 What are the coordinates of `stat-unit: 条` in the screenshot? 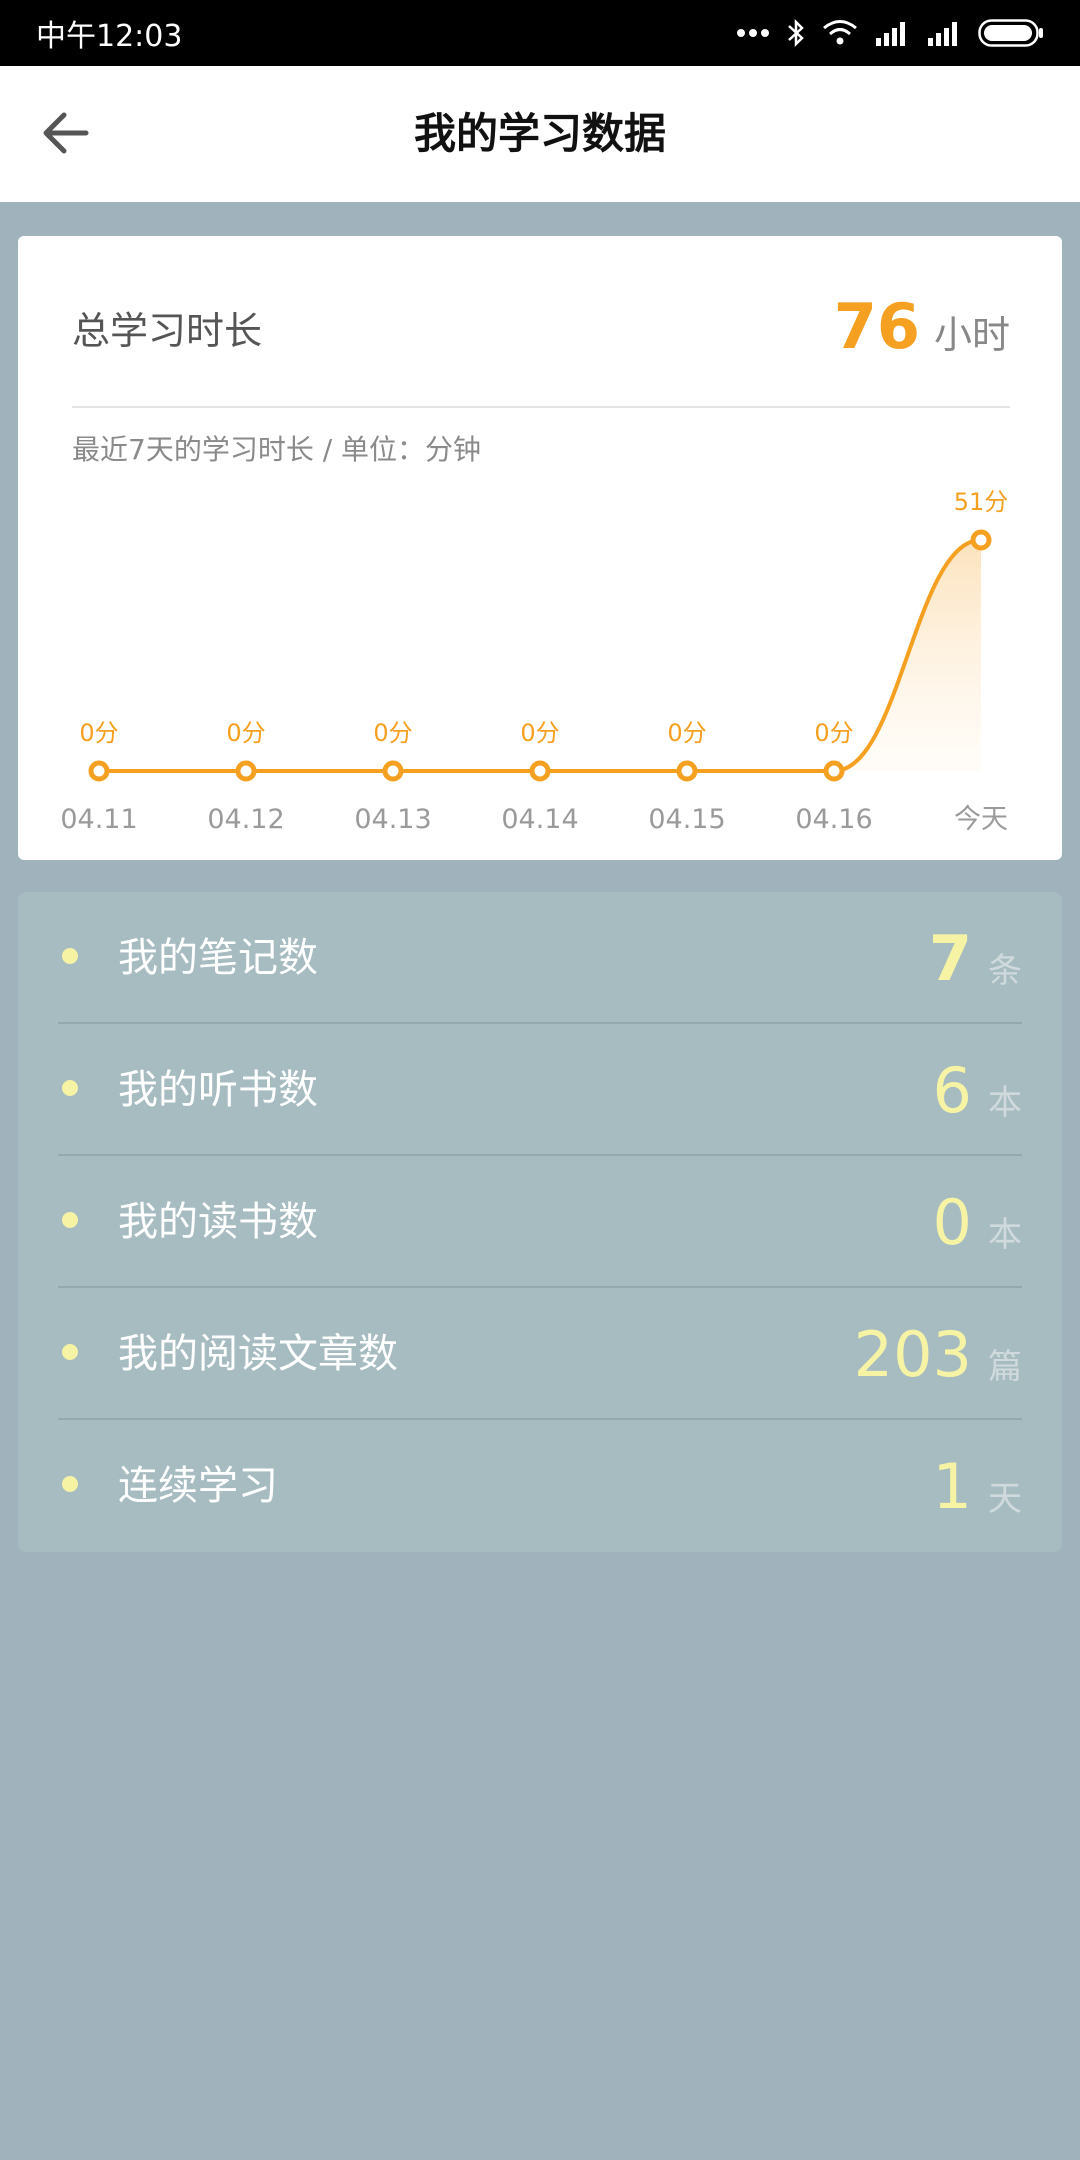 It's located at (1005, 970).